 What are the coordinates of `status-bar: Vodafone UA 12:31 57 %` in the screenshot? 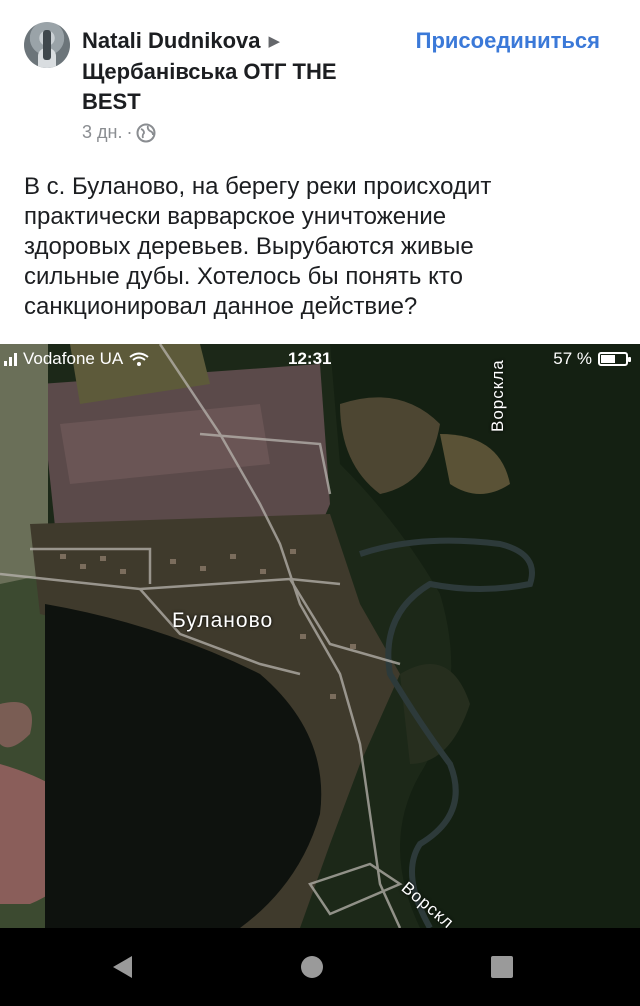 It's located at (320, 359).